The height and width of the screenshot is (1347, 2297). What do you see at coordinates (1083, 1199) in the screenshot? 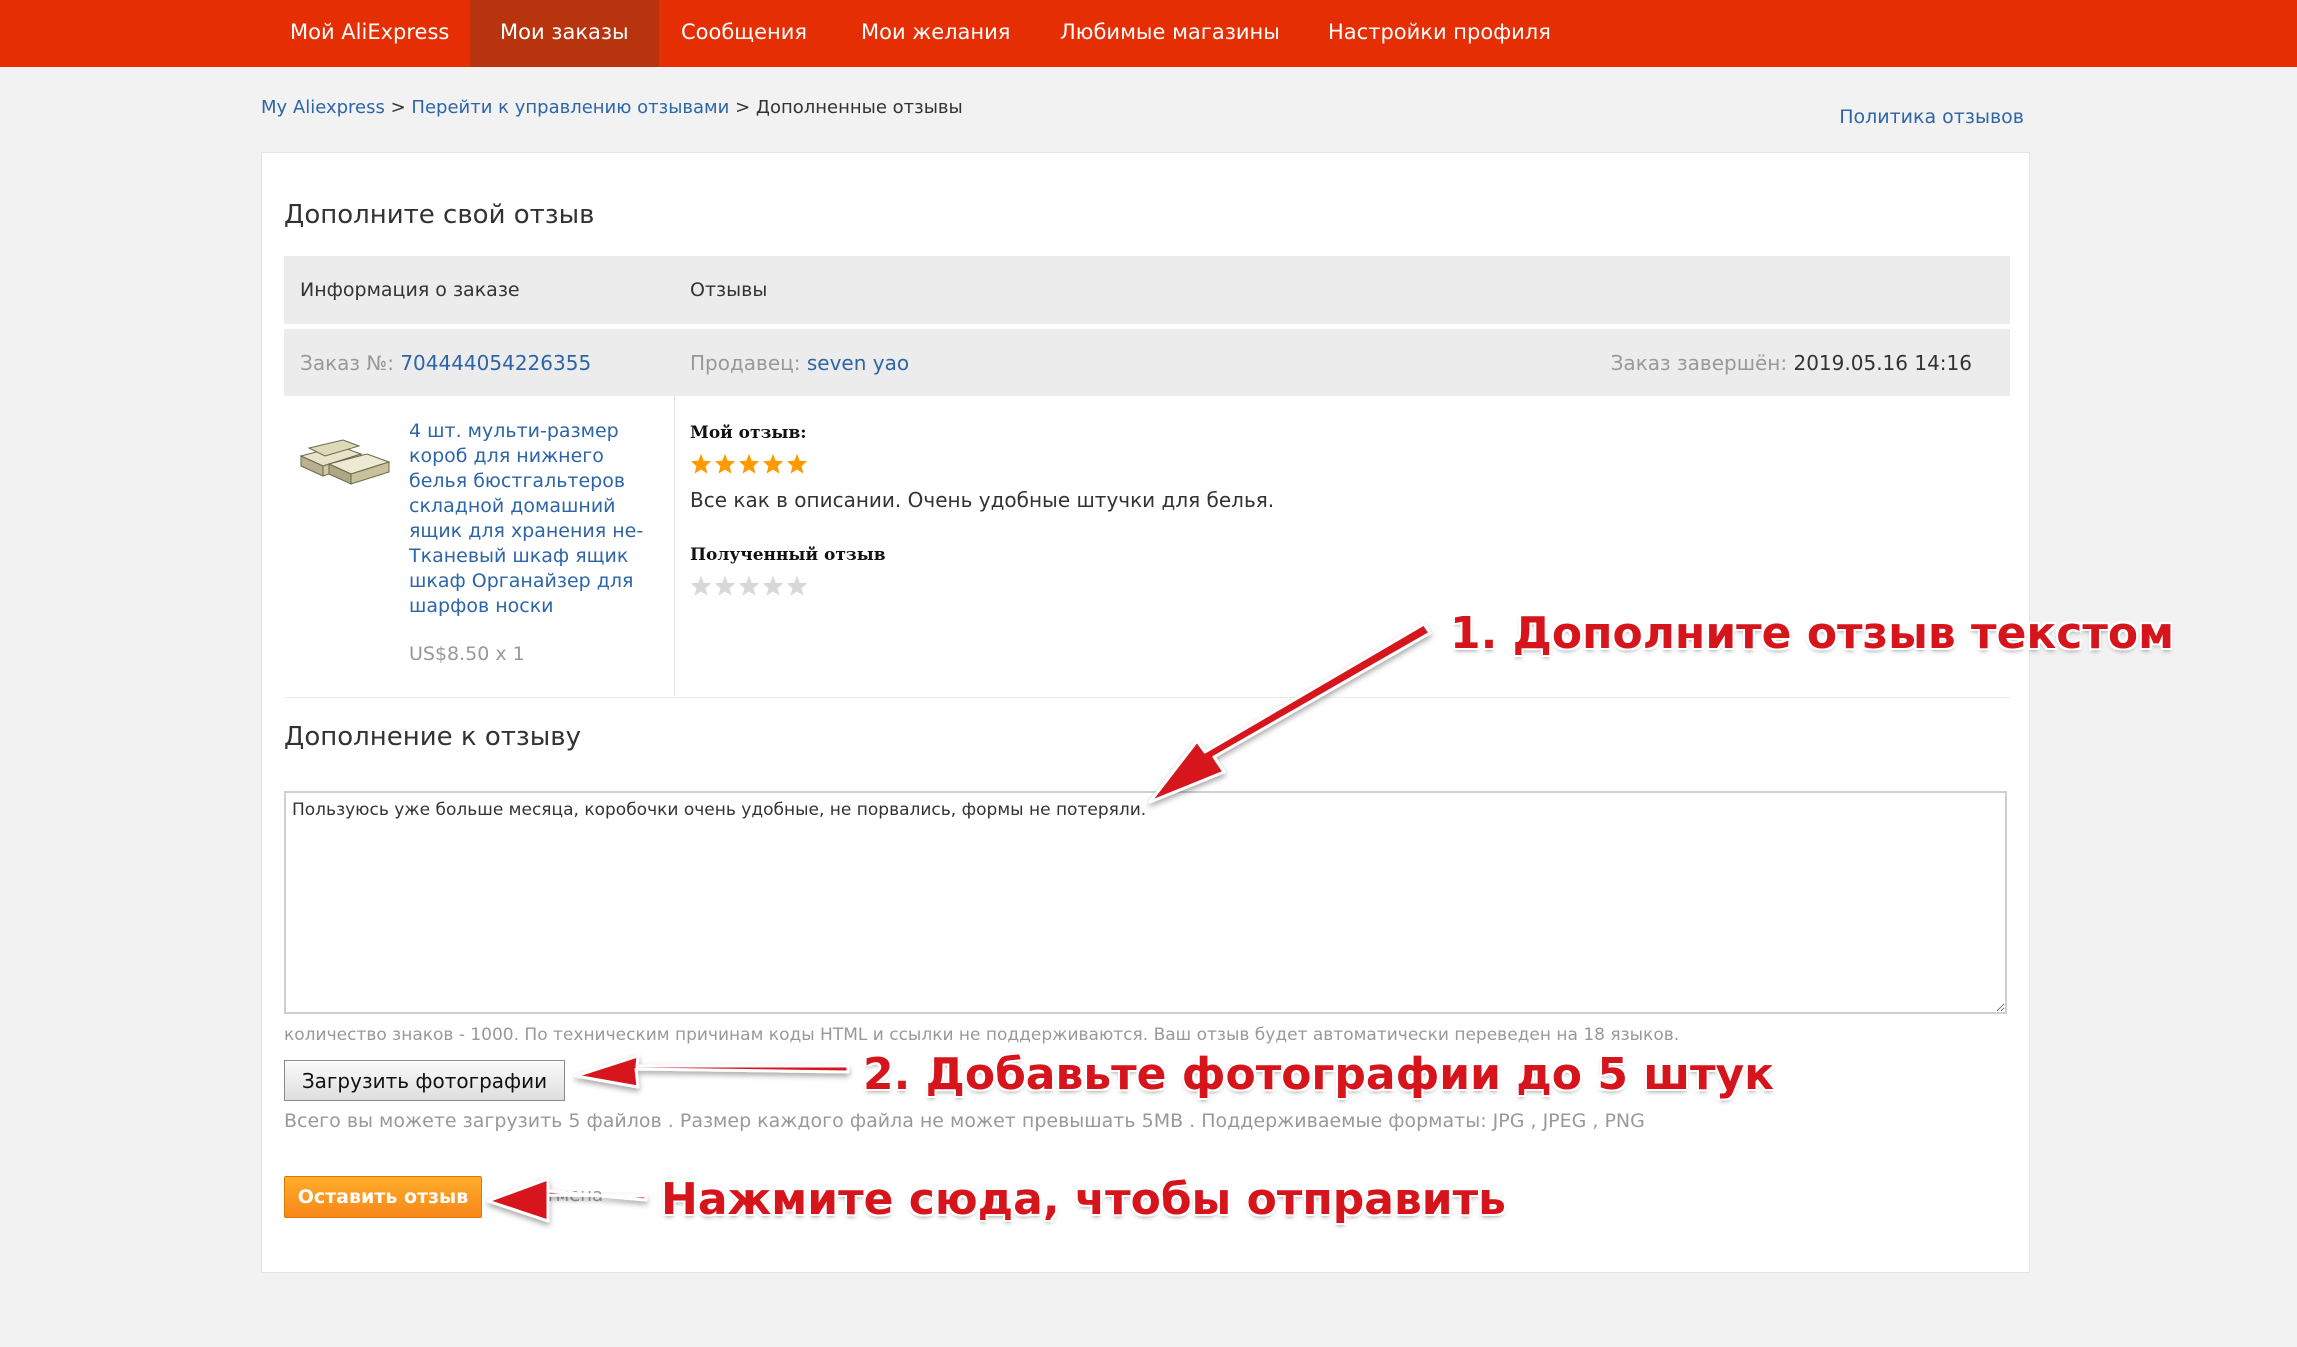
I see `annotation-step-3: Нажмите сюда, чтобы отправить` at bounding box center [1083, 1199].